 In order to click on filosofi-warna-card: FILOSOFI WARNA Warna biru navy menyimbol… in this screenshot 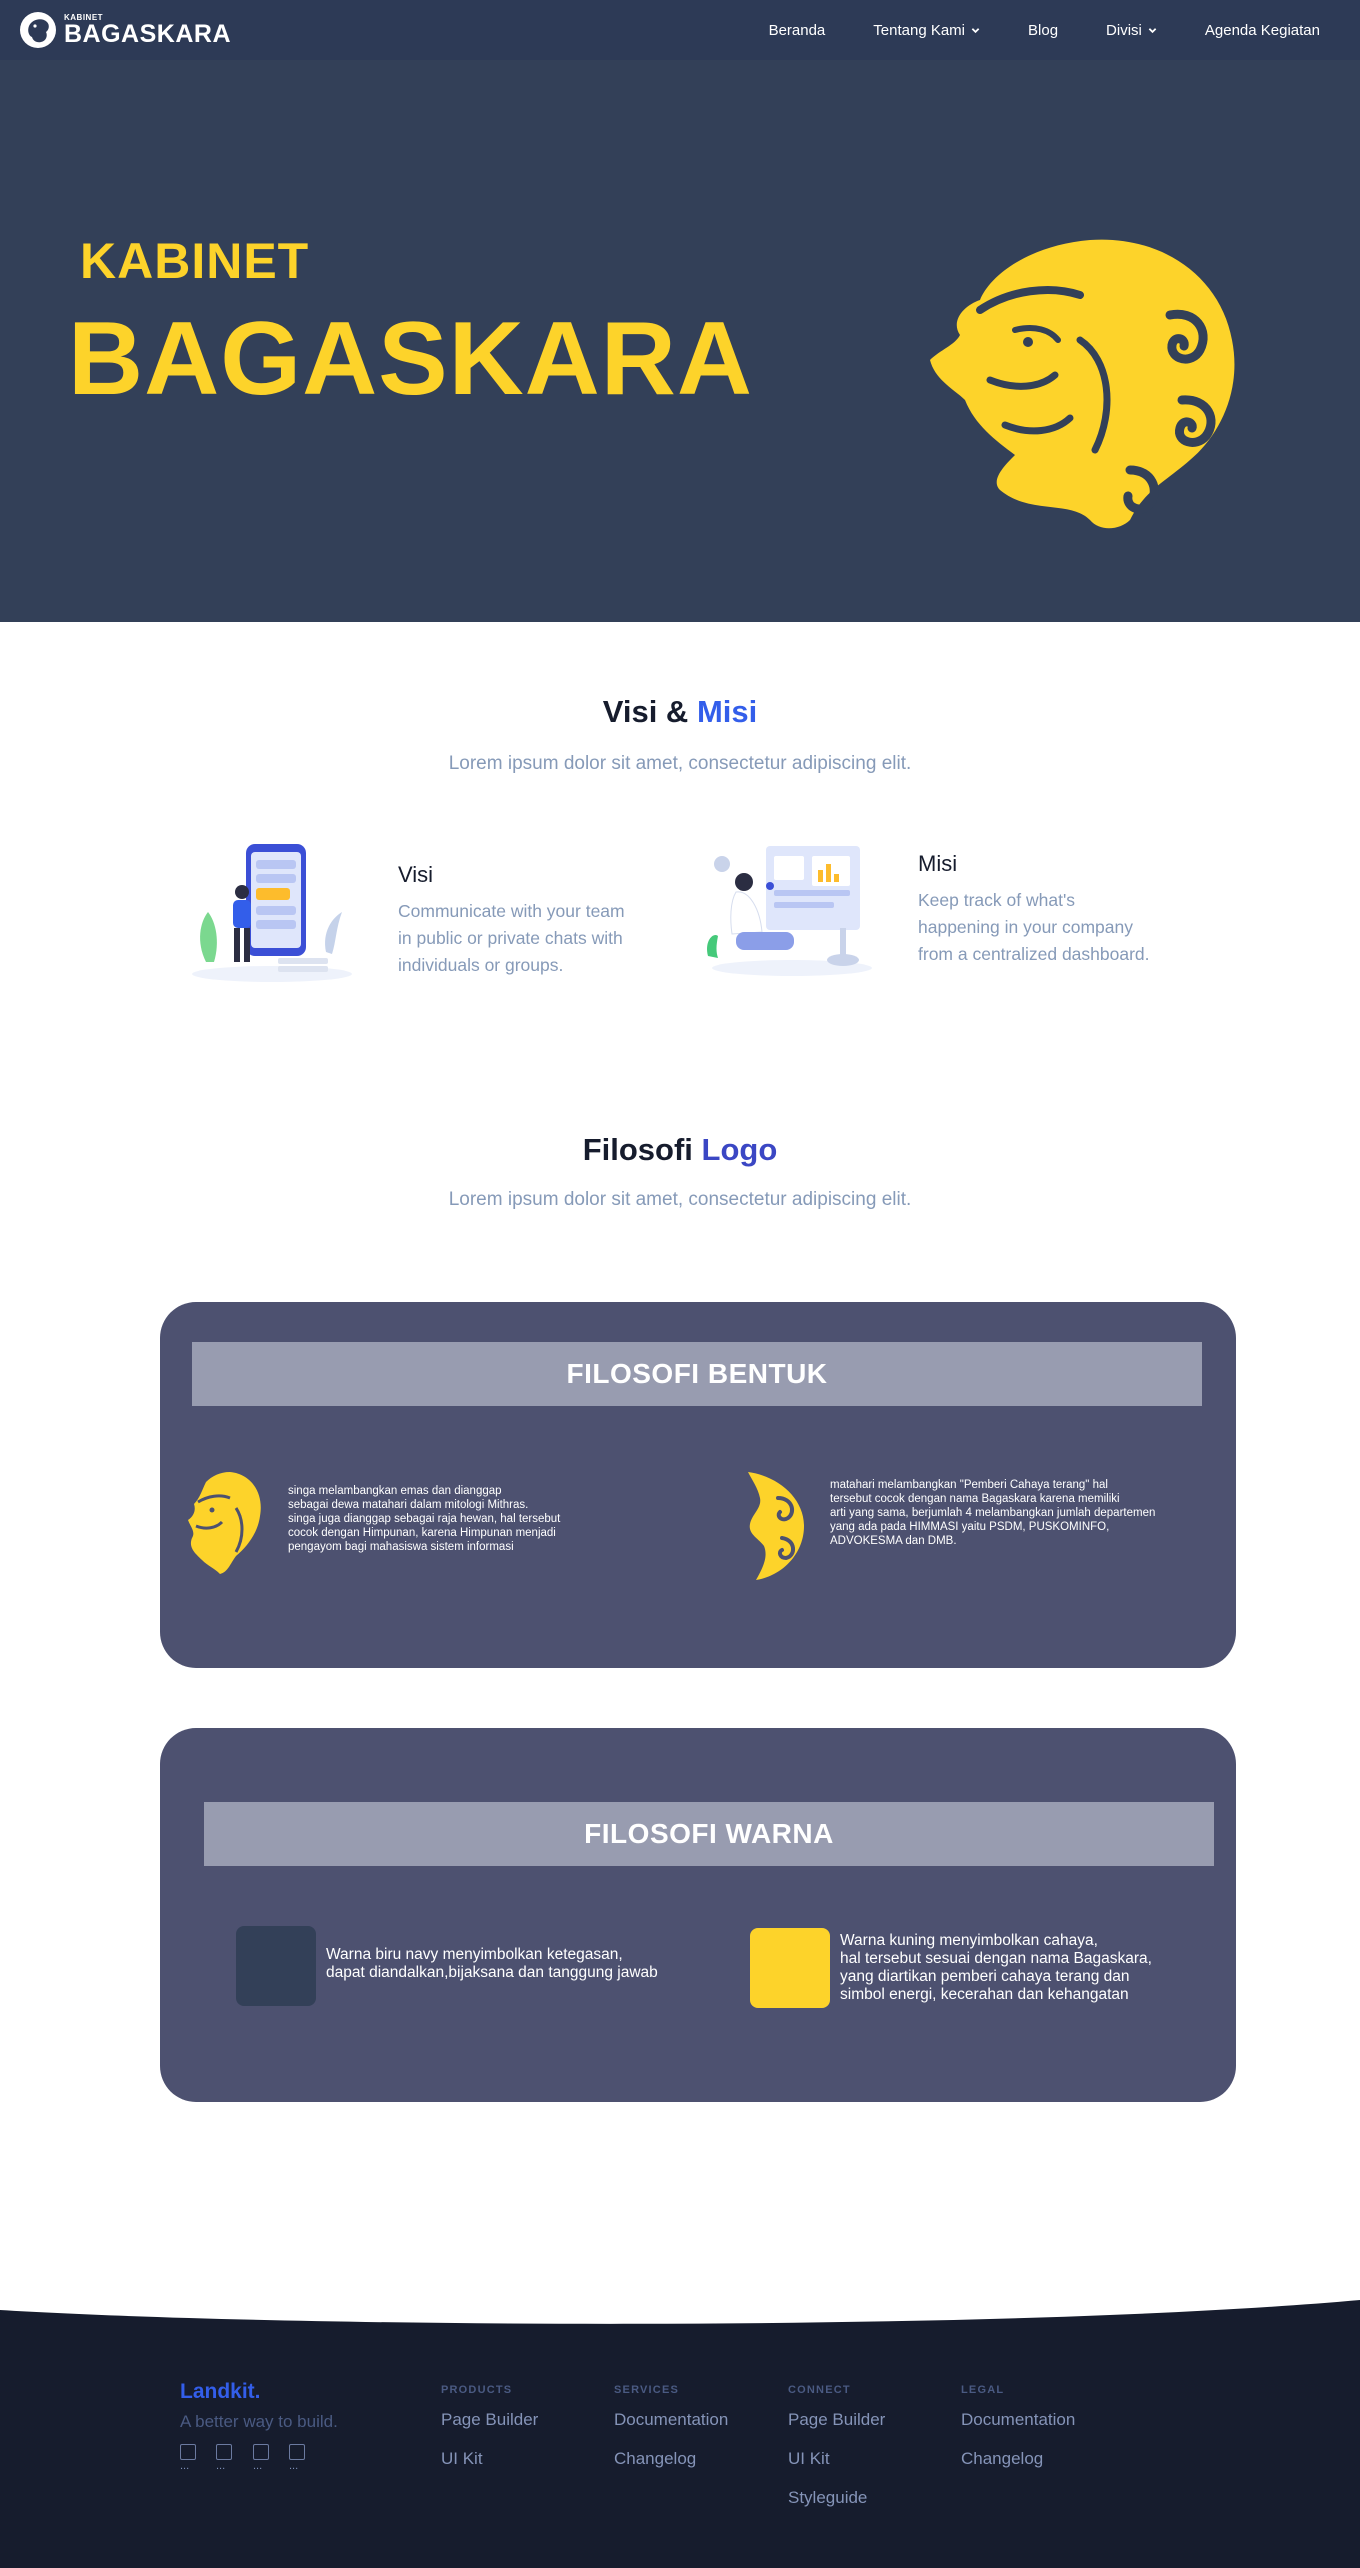, I will do `click(698, 1915)`.